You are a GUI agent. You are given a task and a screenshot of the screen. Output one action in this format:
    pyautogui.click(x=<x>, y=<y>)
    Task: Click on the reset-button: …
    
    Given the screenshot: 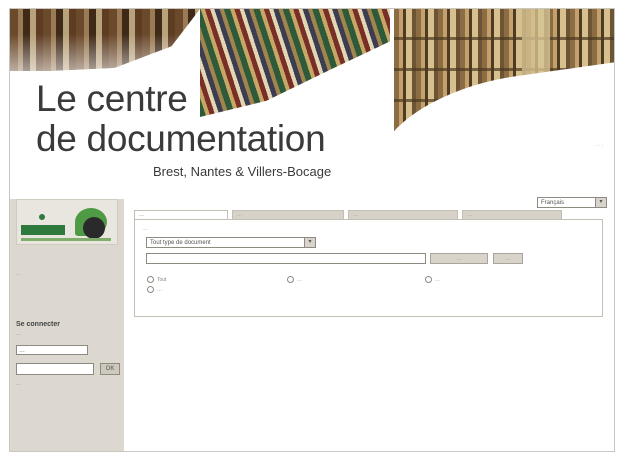 What is the action you would take?
    pyautogui.click(x=508, y=258)
    